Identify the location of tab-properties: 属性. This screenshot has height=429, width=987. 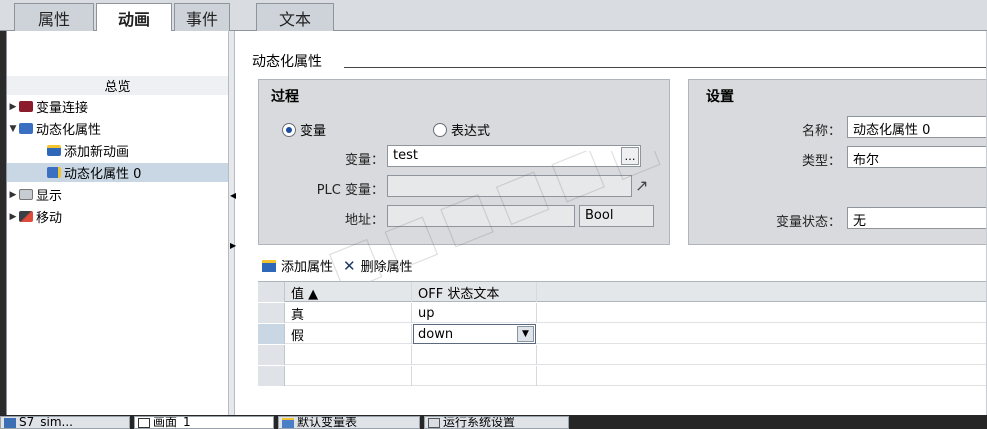
(54, 17).